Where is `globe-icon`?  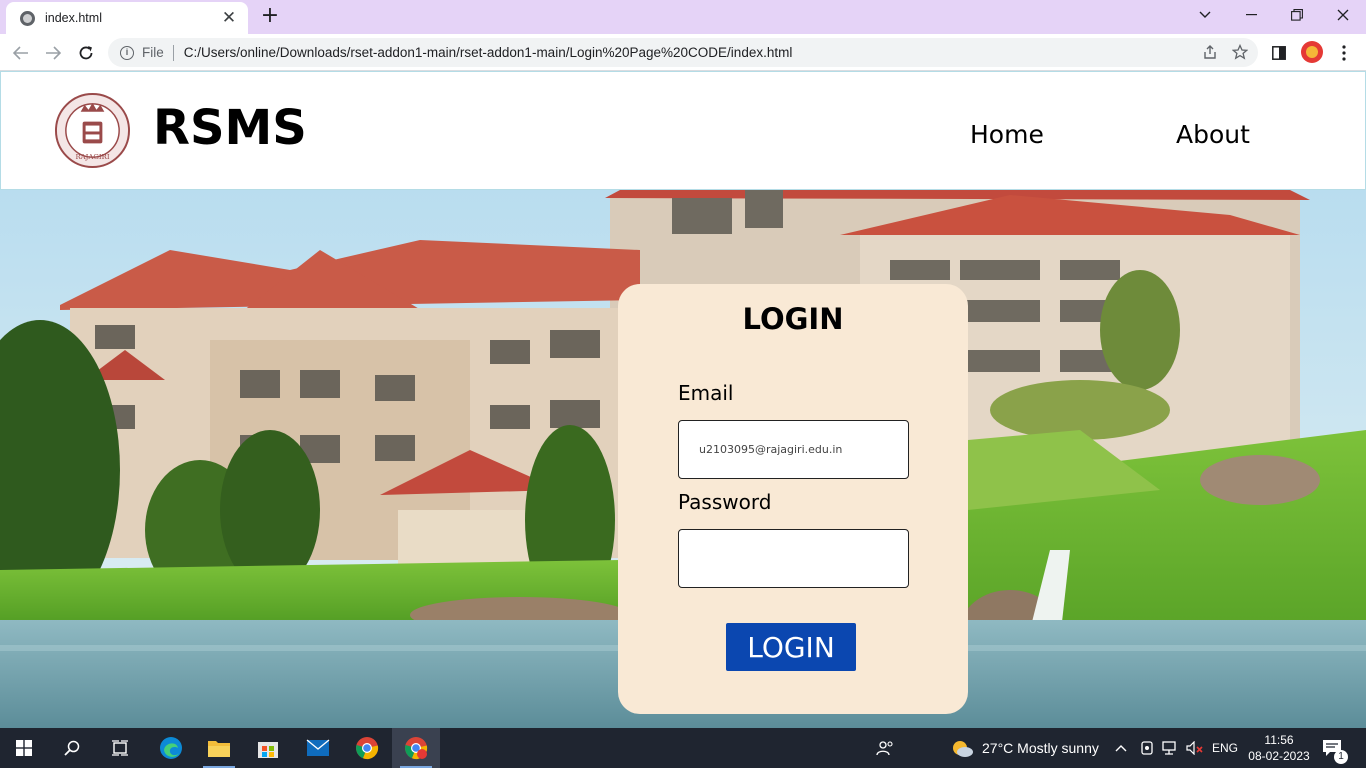 globe-icon is located at coordinates (27, 18).